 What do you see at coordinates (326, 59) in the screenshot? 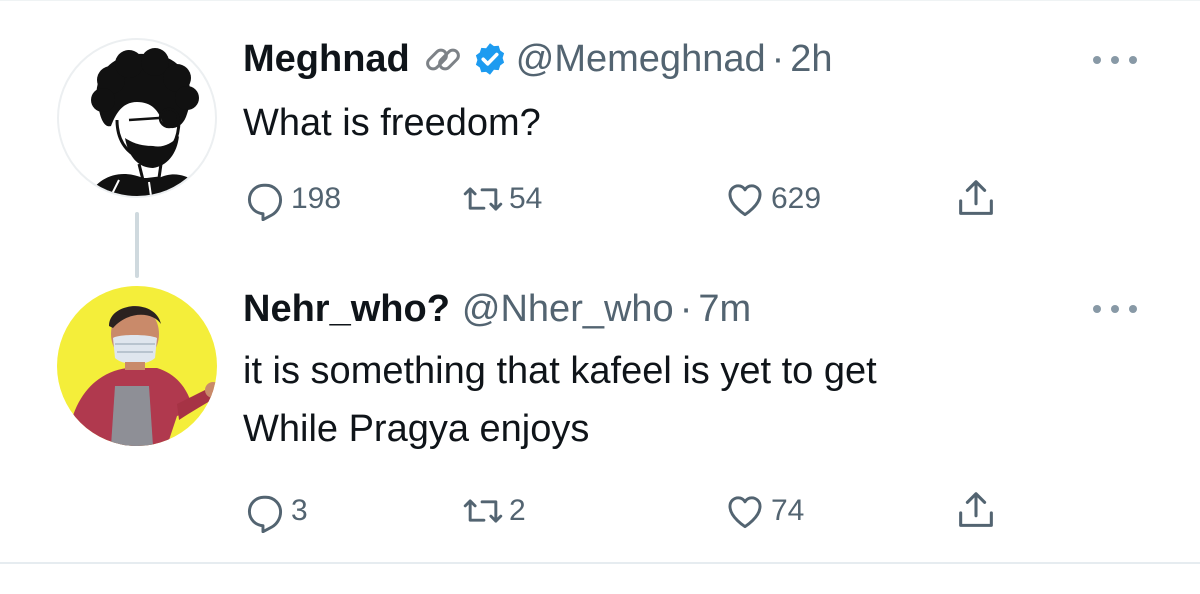
I see `display-name: Meghnad` at bounding box center [326, 59].